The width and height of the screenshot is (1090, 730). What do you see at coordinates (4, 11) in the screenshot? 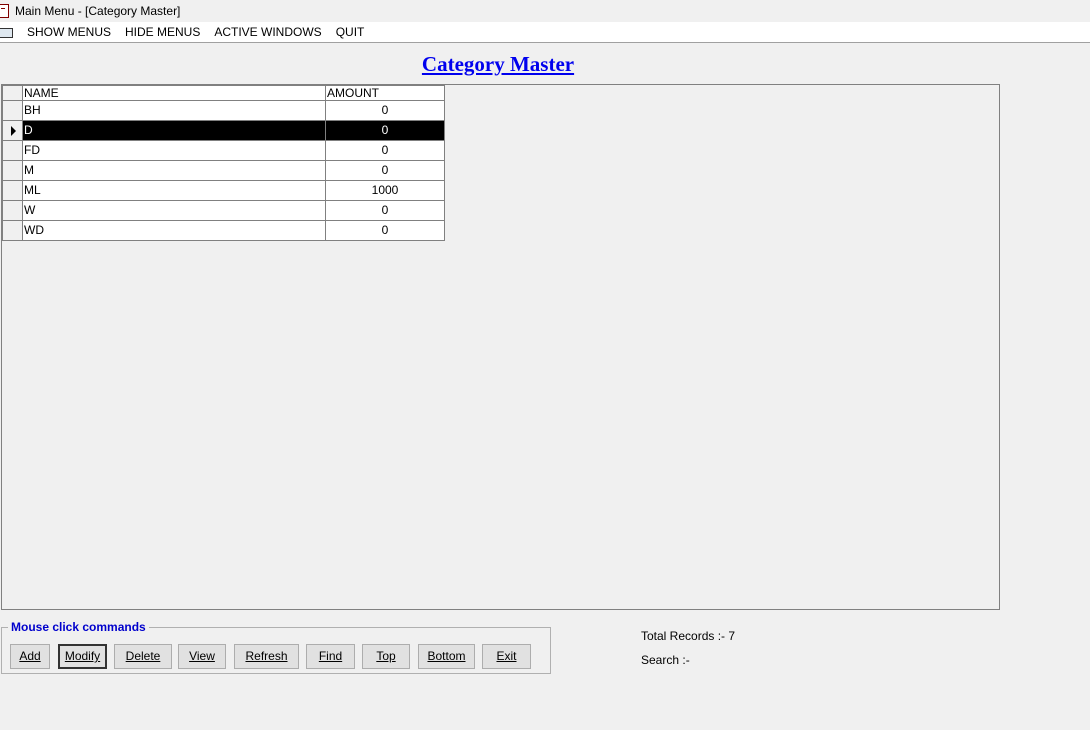
I see `app-window-icon` at bounding box center [4, 11].